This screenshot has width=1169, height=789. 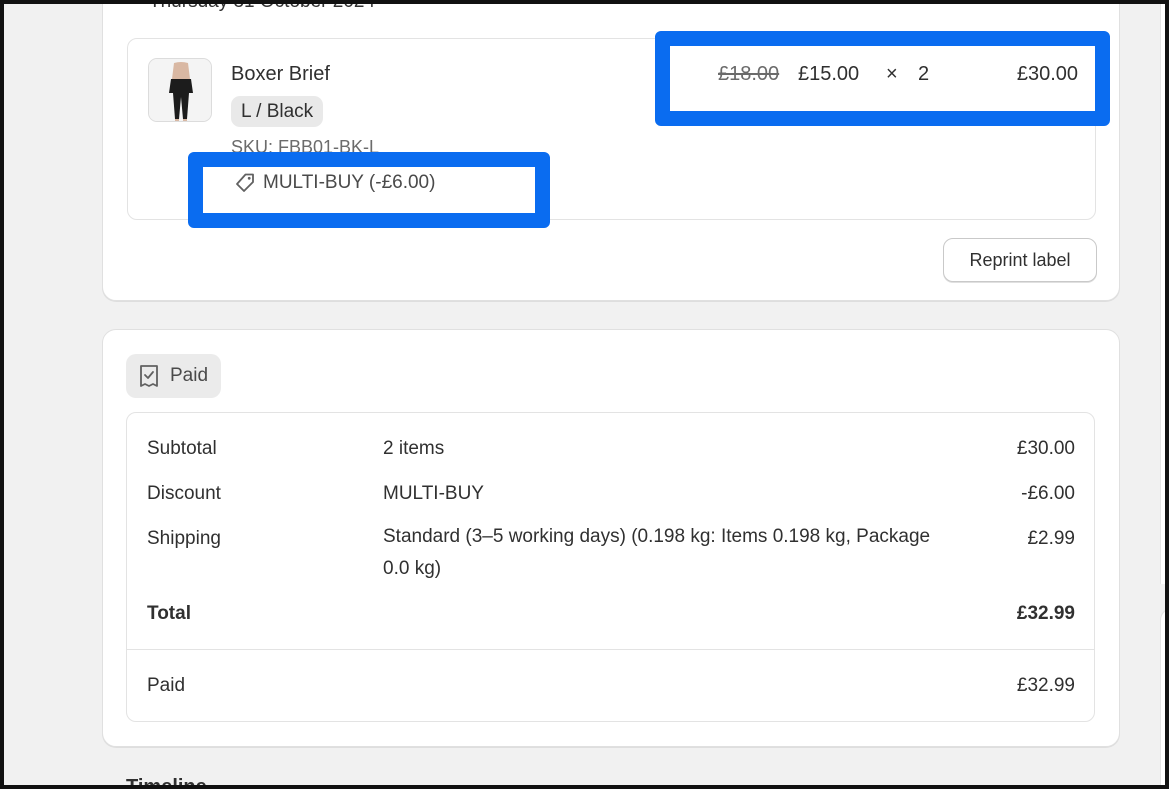 I want to click on product-thumbnail, so click(x=180, y=90).